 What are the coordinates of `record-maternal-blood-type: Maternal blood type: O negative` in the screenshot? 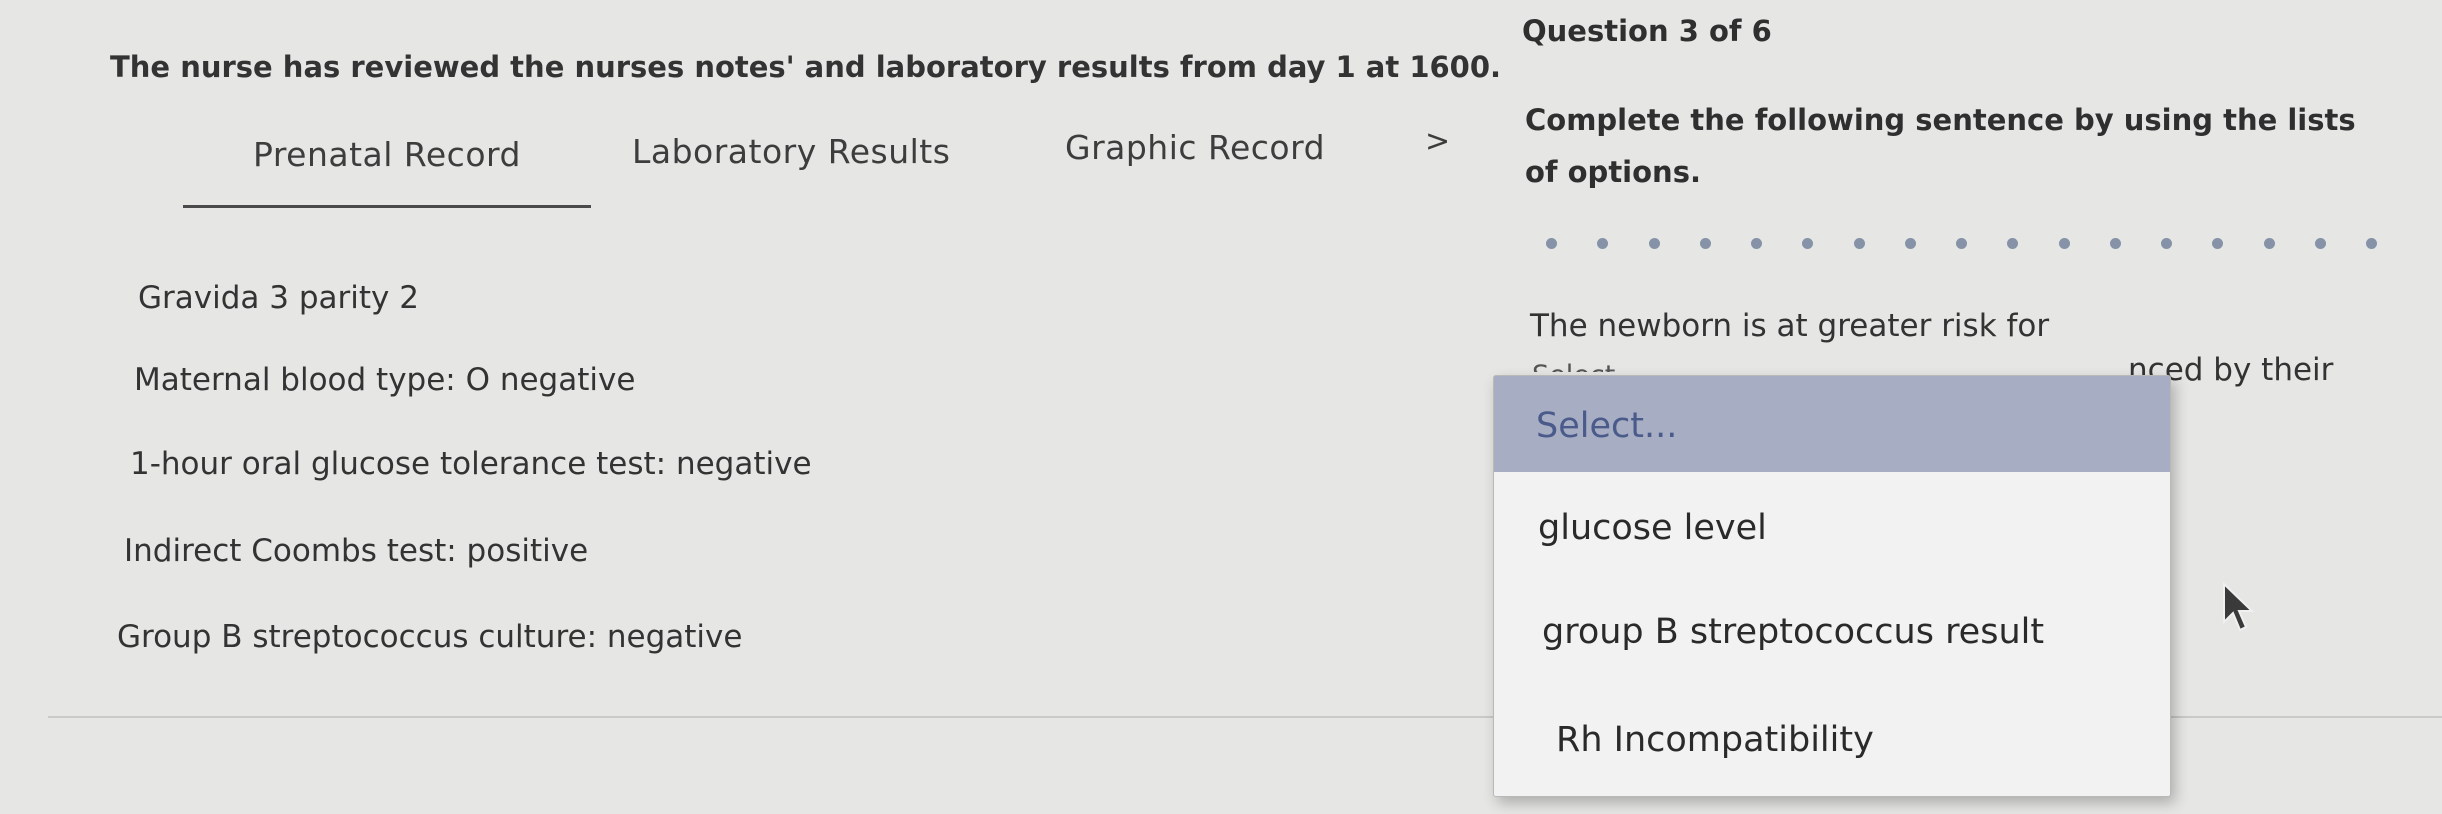 It's located at (385, 380).